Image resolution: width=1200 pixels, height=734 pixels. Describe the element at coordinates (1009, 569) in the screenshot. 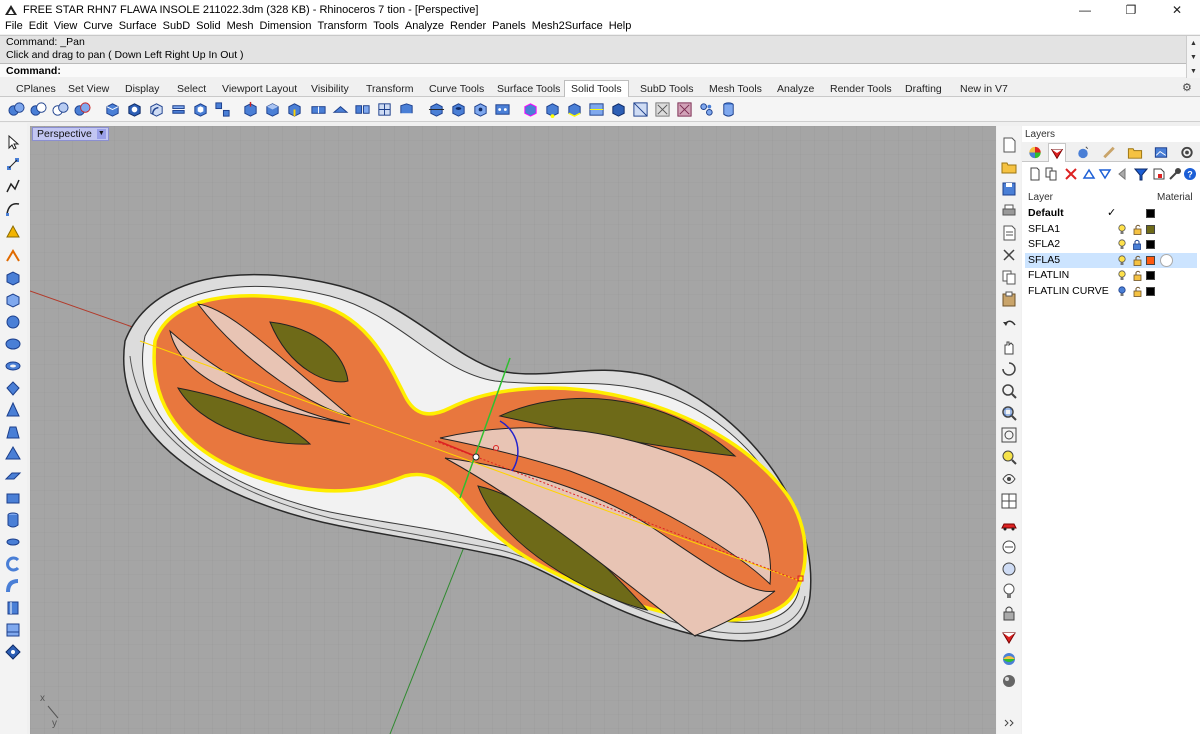

I see `named-views-icon` at that location.